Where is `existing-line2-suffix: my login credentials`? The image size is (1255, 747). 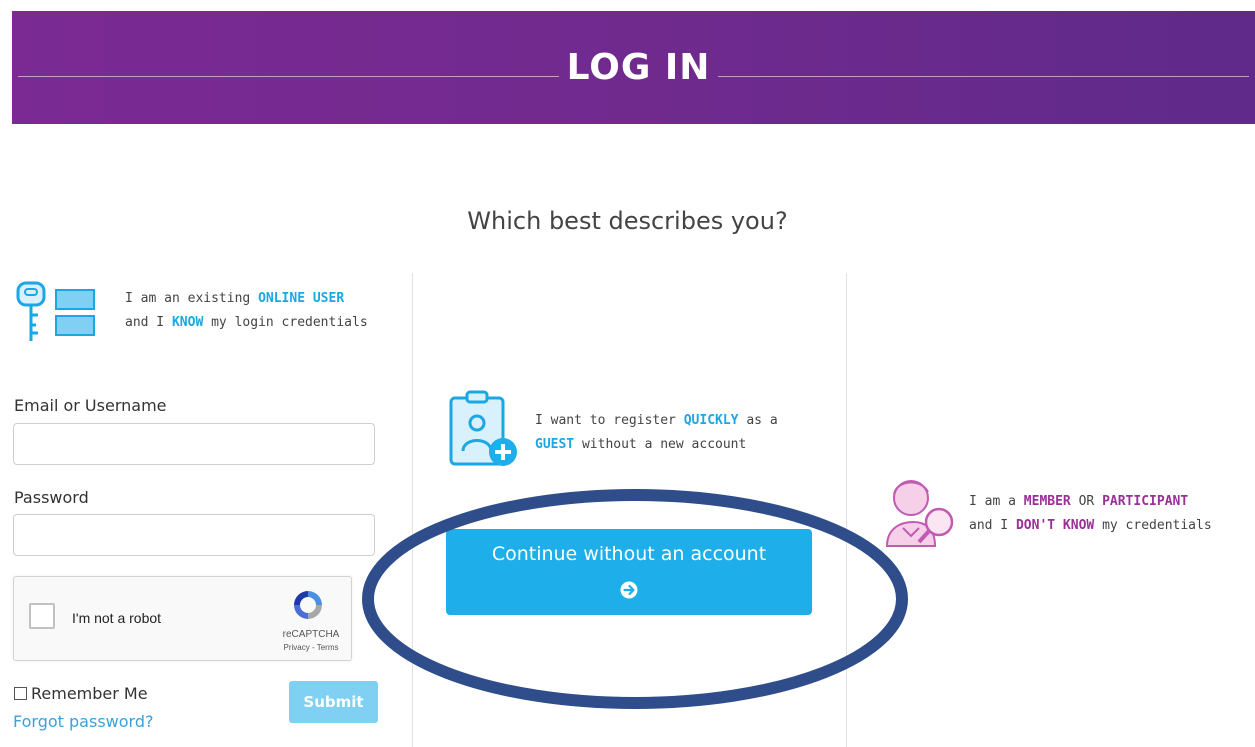
existing-line2-suffix: my login credentials is located at coordinates (285, 322).